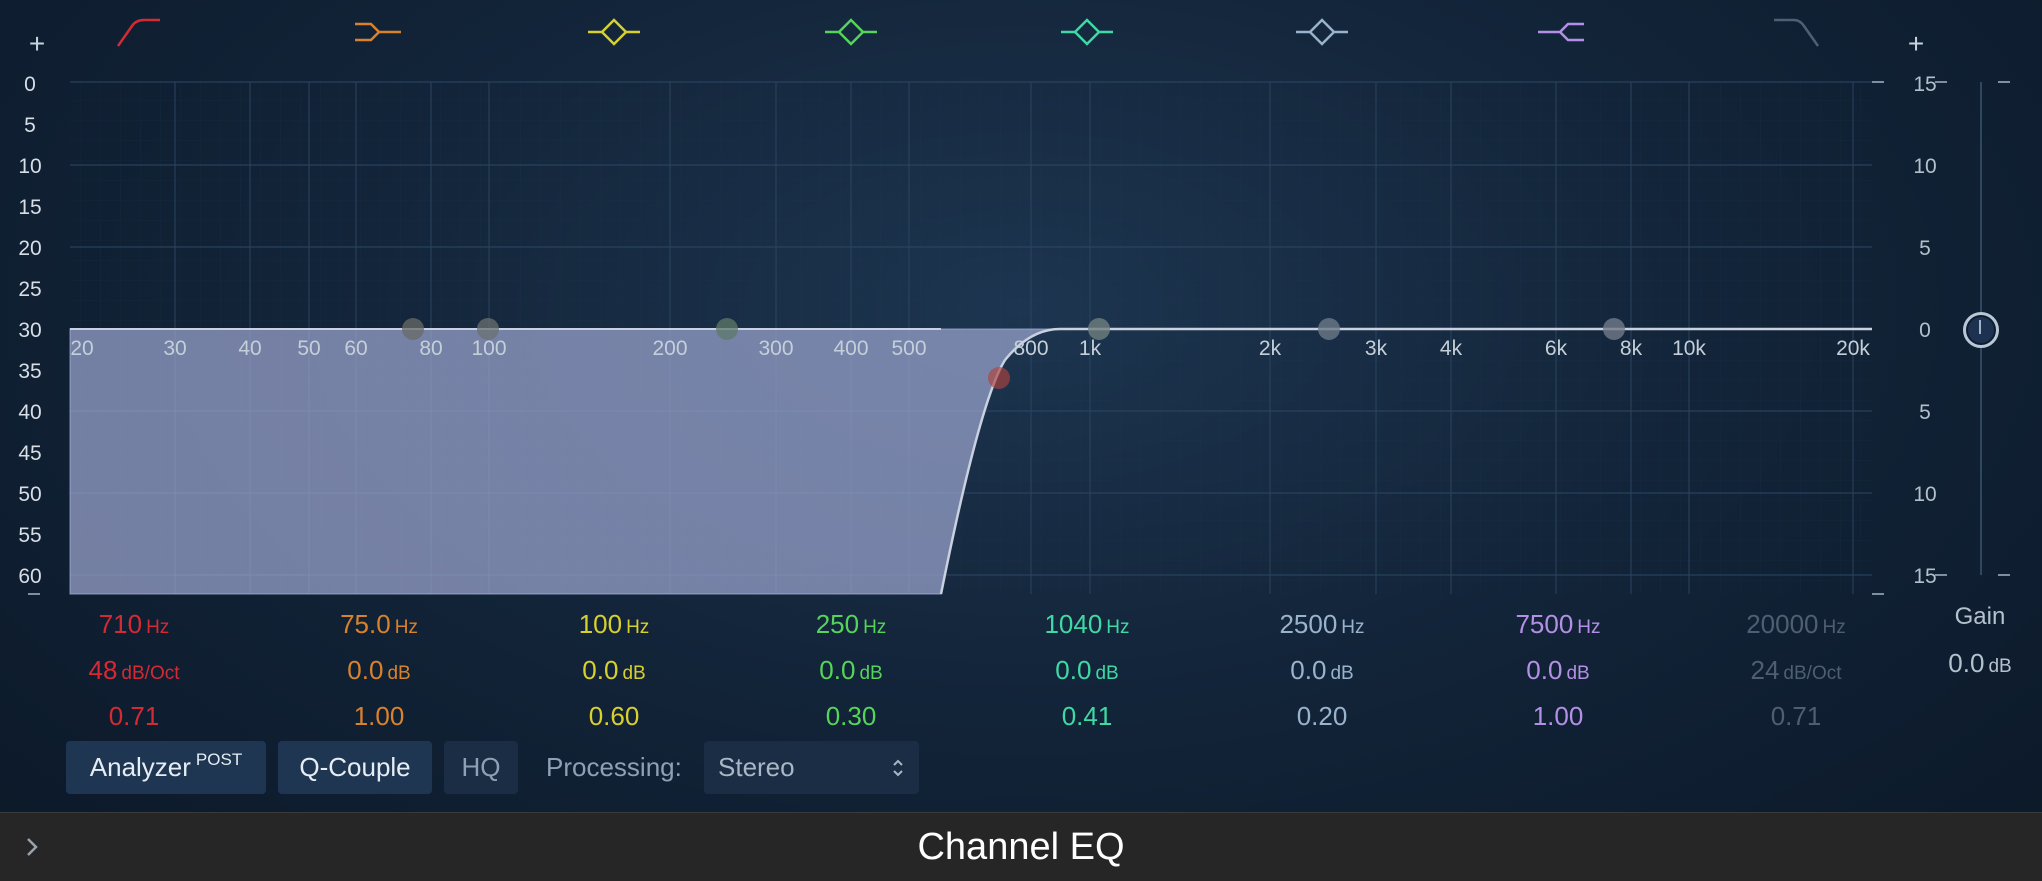 The height and width of the screenshot is (881, 2042). Describe the element at coordinates (1073, 624) in the screenshot. I see `band-frequency: 1040` at that location.